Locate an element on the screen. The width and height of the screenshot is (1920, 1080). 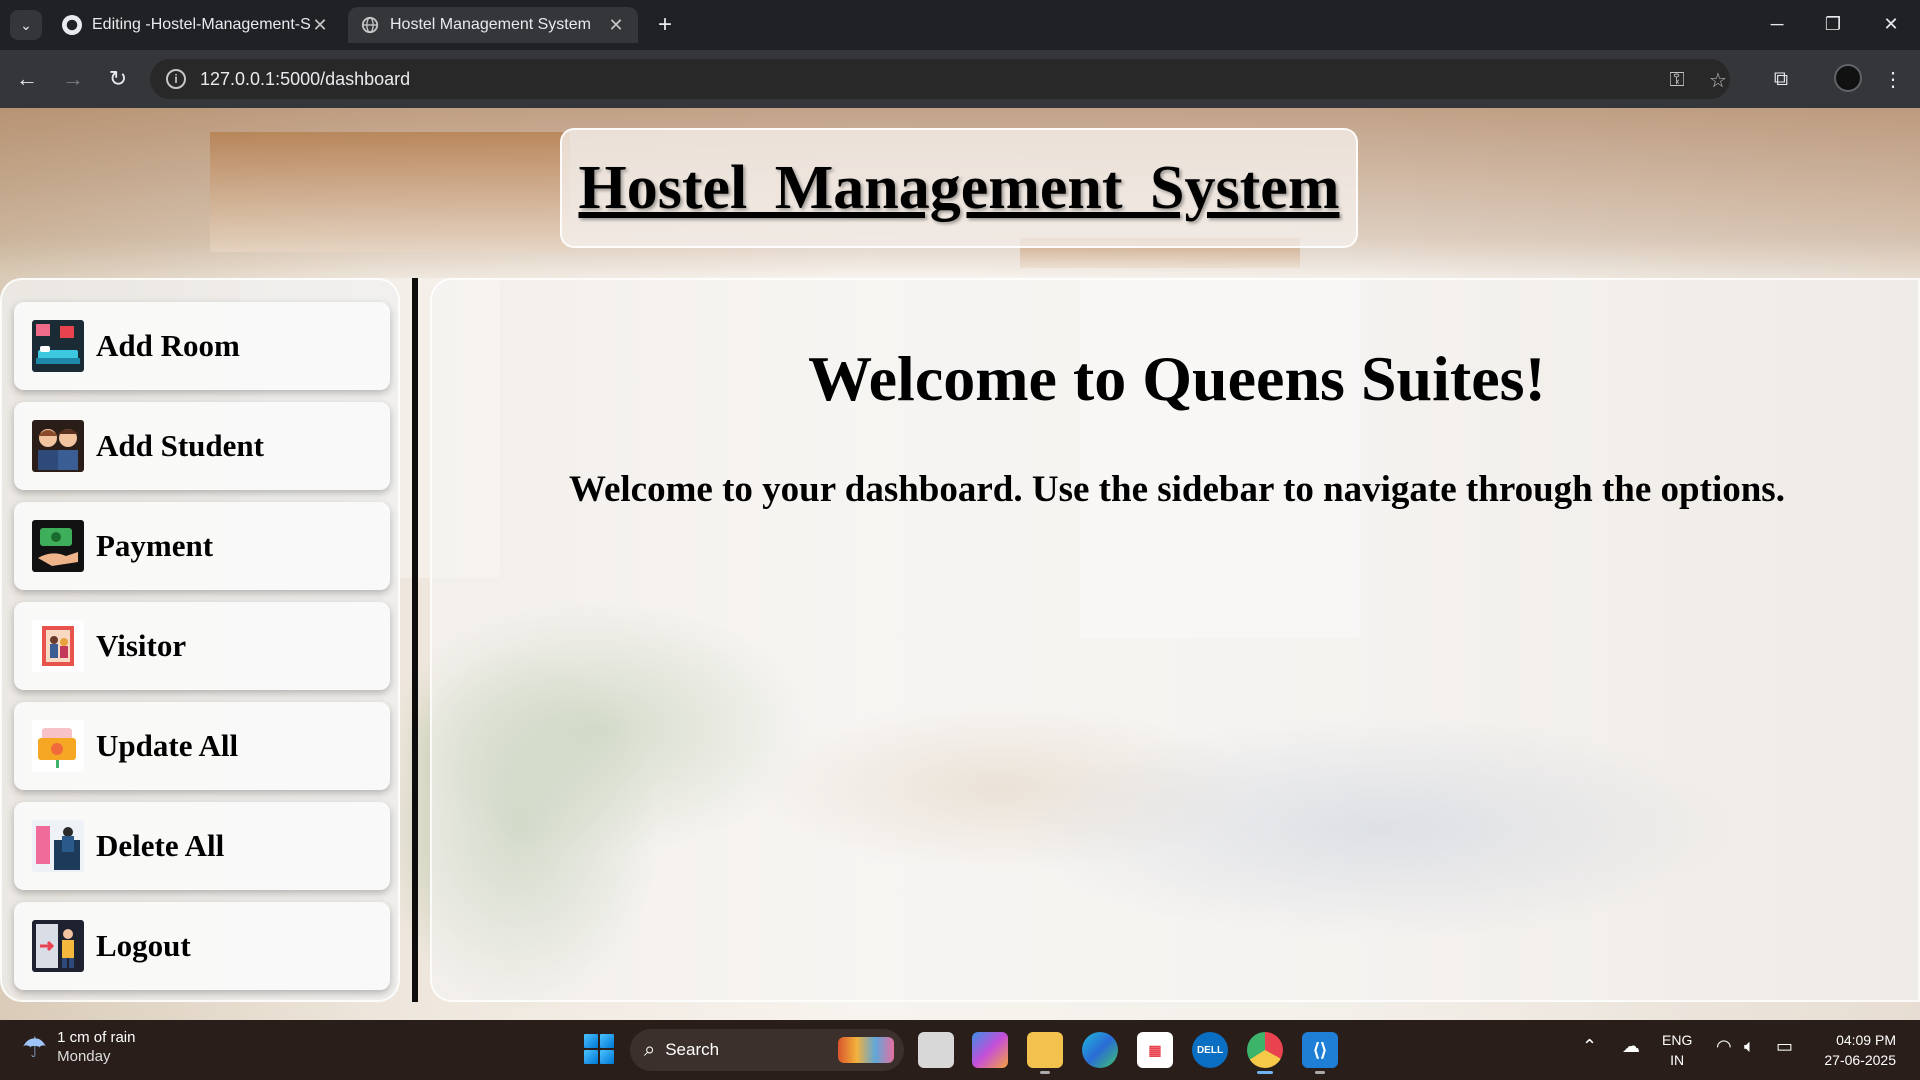
clock-date: 27-06-2025 is located at coordinates (1860, 1060).